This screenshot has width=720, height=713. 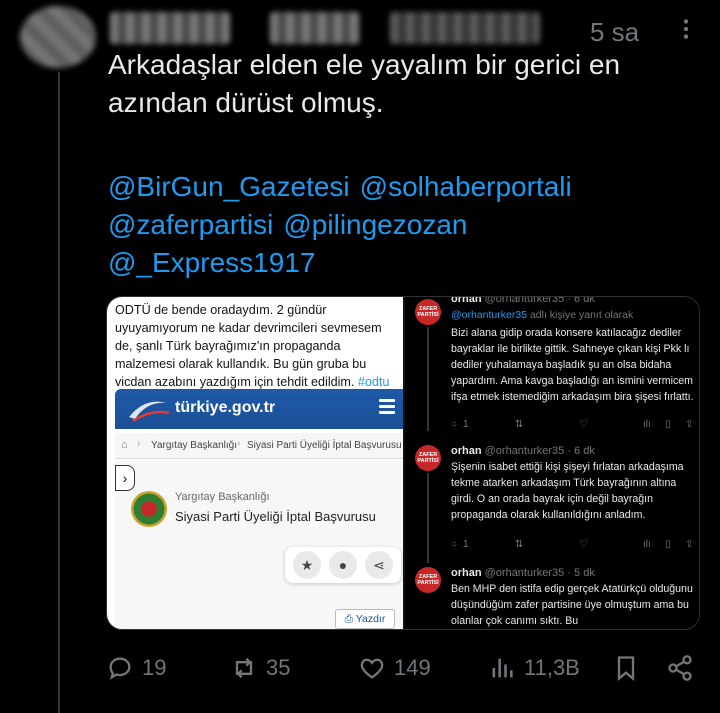 What do you see at coordinates (539, 573) in the screenshot?
I see `reply-3-handle: @orhanturker35 · 5 dk` at bounding box center [539, 573].